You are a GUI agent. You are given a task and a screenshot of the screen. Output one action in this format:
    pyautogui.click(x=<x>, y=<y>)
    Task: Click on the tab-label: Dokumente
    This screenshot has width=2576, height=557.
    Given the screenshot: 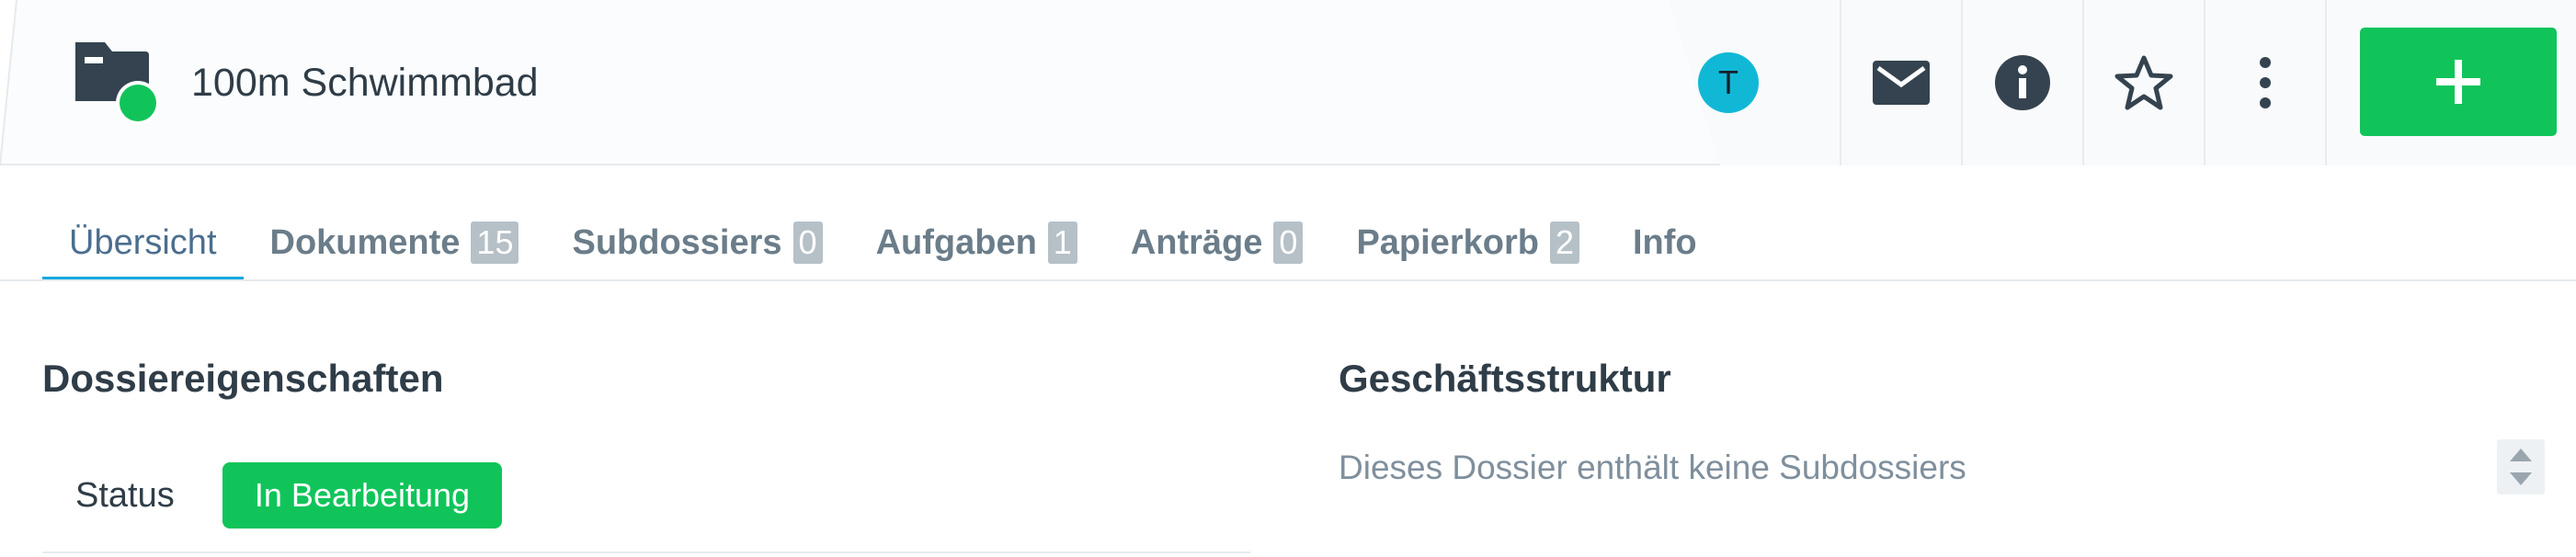 What is the action you would take?
    pyautogui.click(x=365, y=242)
    